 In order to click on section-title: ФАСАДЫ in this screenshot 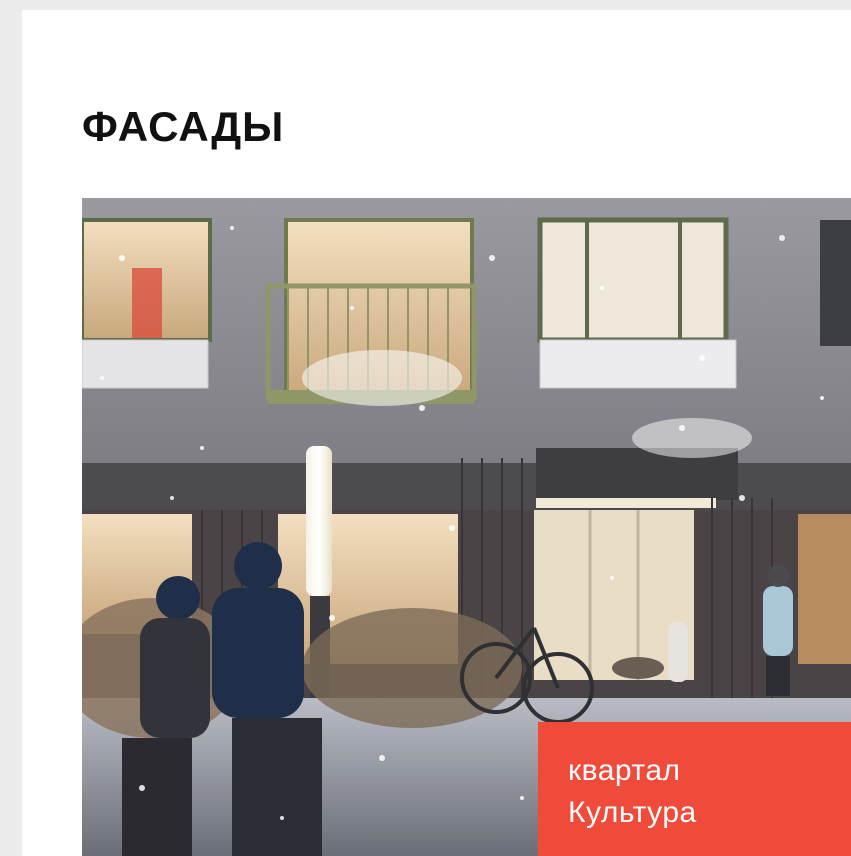, I will do `click(183, 126)`.